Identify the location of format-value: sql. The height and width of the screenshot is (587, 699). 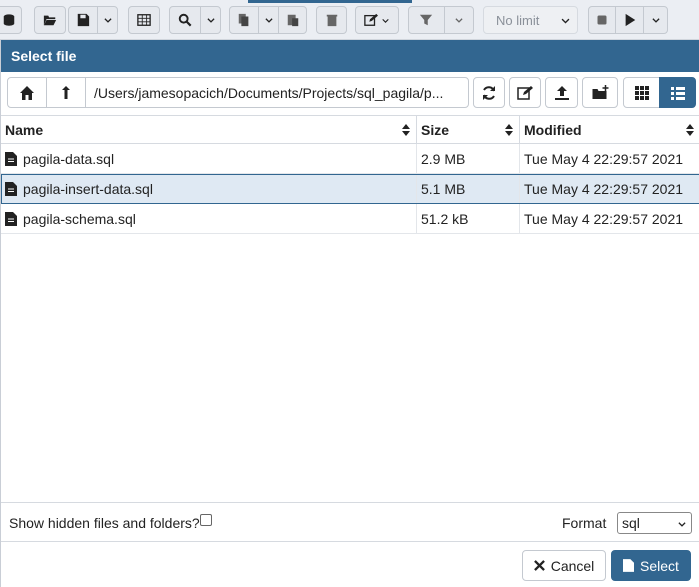
(631, 523).